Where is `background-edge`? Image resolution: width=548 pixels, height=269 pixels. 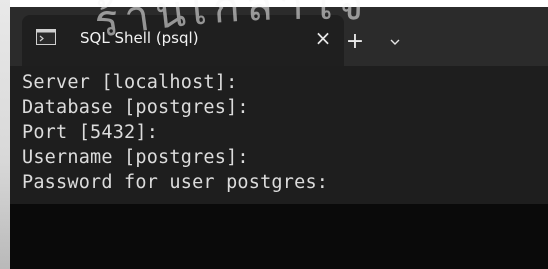 background-edge is located at coordinates (5, 134).